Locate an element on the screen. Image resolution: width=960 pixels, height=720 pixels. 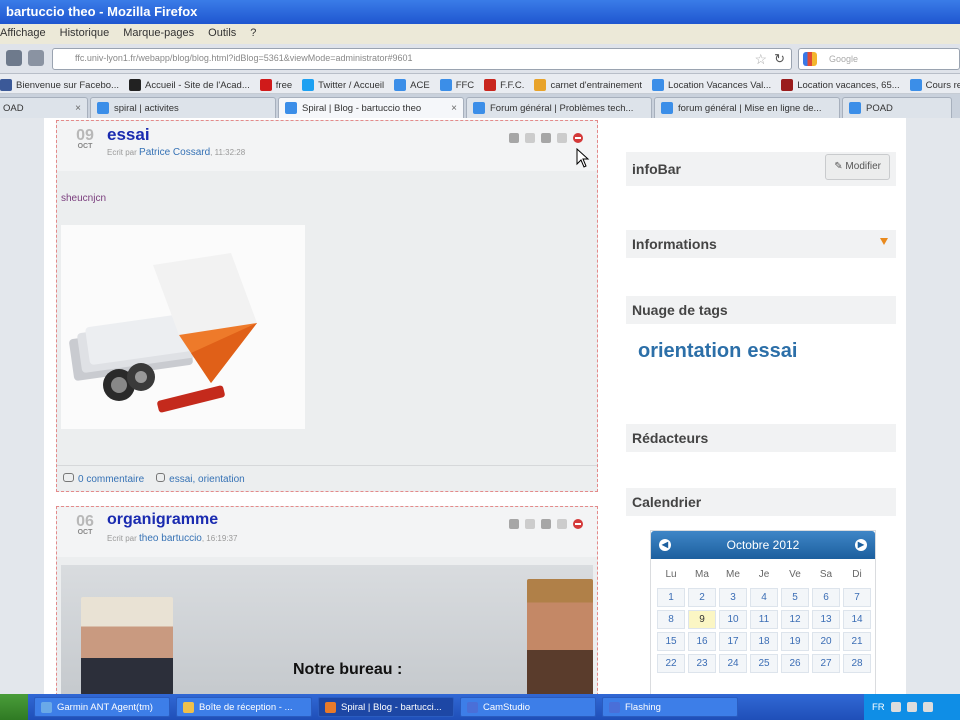
tag-orientation: orientation is located at coordinates (689, 351).